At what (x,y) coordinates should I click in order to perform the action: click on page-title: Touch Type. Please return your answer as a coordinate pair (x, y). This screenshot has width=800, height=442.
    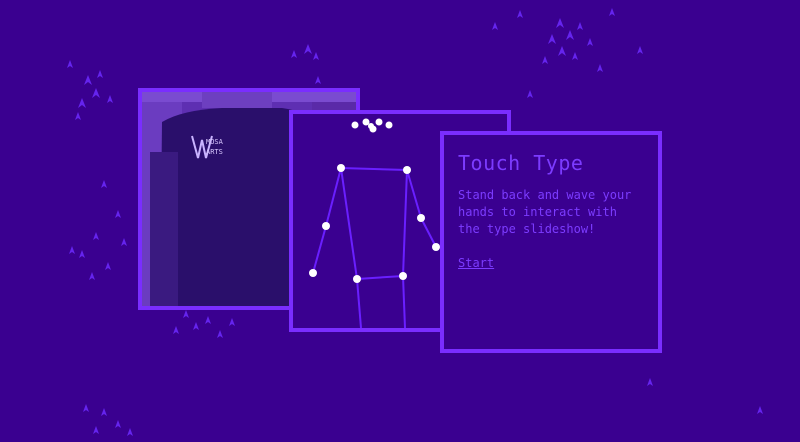
    Looking at the image, I should click on (521, 163).